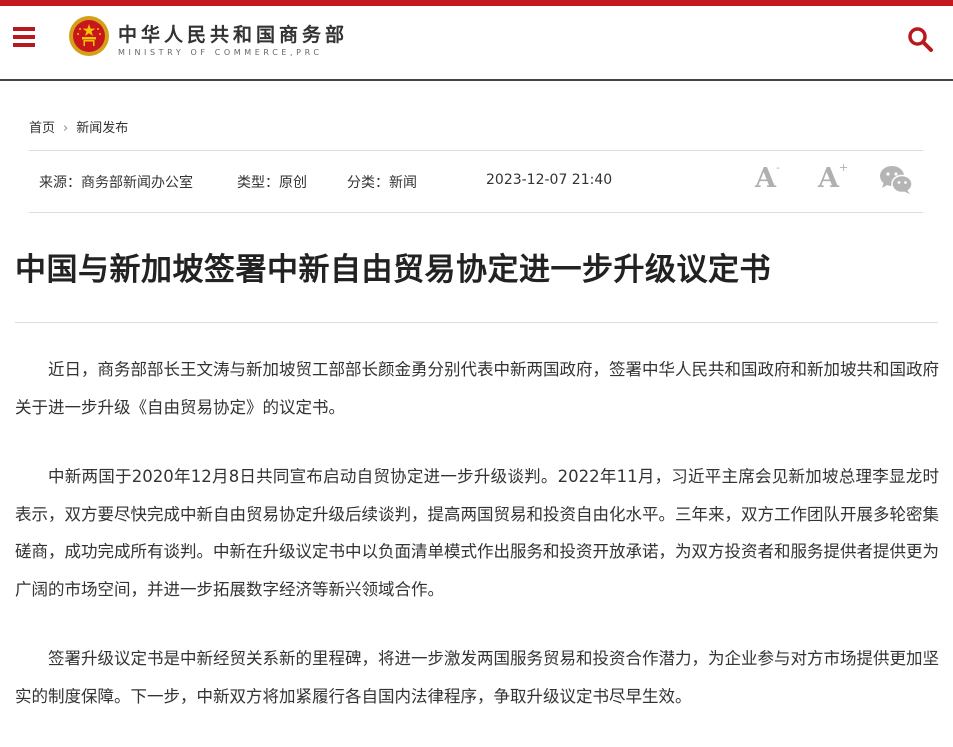  I want to click on font-decrease-icon: A, so click(765, 178).